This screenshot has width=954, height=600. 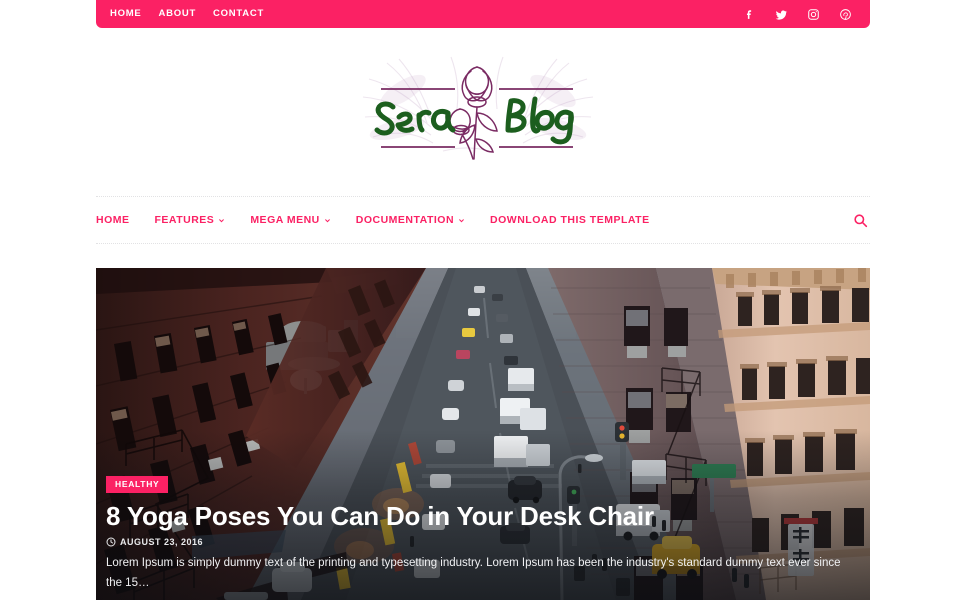 I want to click on twitter-icon, so click(x=781, y=14).